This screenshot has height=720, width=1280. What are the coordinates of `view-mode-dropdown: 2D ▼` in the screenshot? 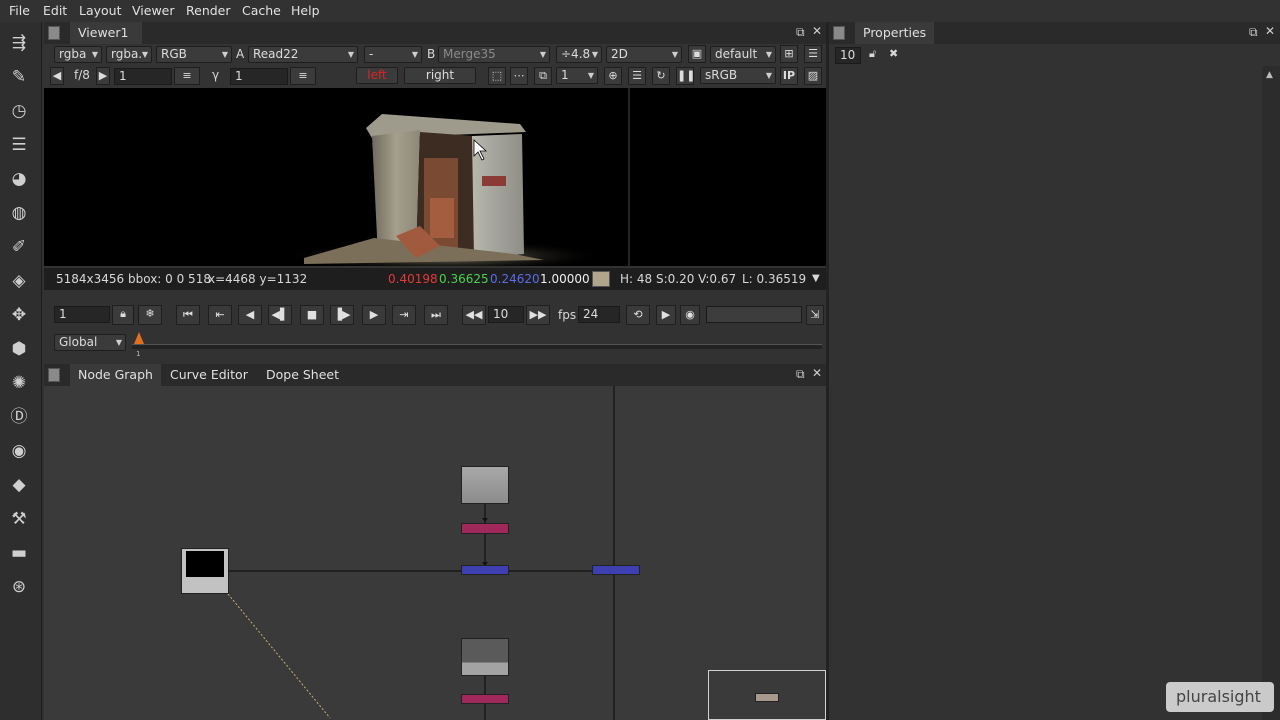 It's located at (644, 54).